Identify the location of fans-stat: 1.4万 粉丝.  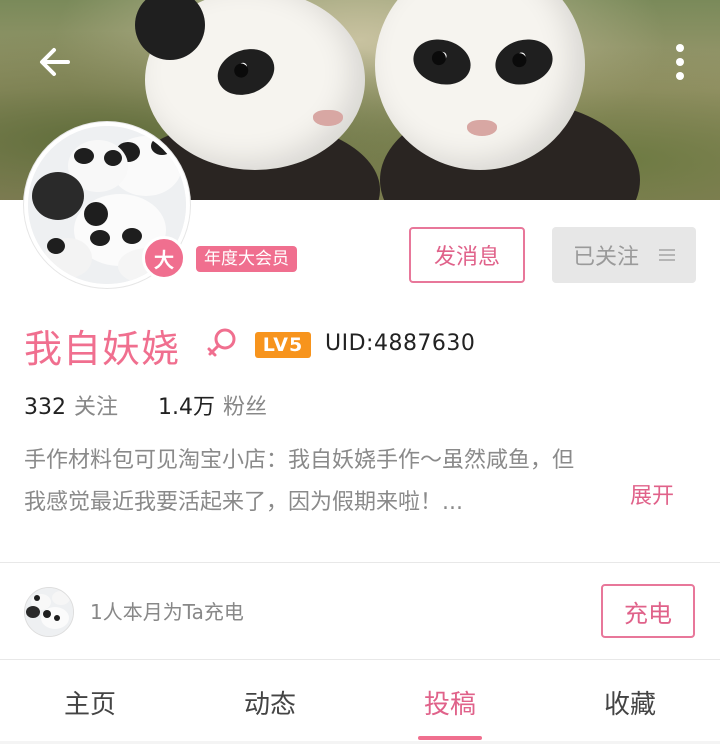
(212, 405).